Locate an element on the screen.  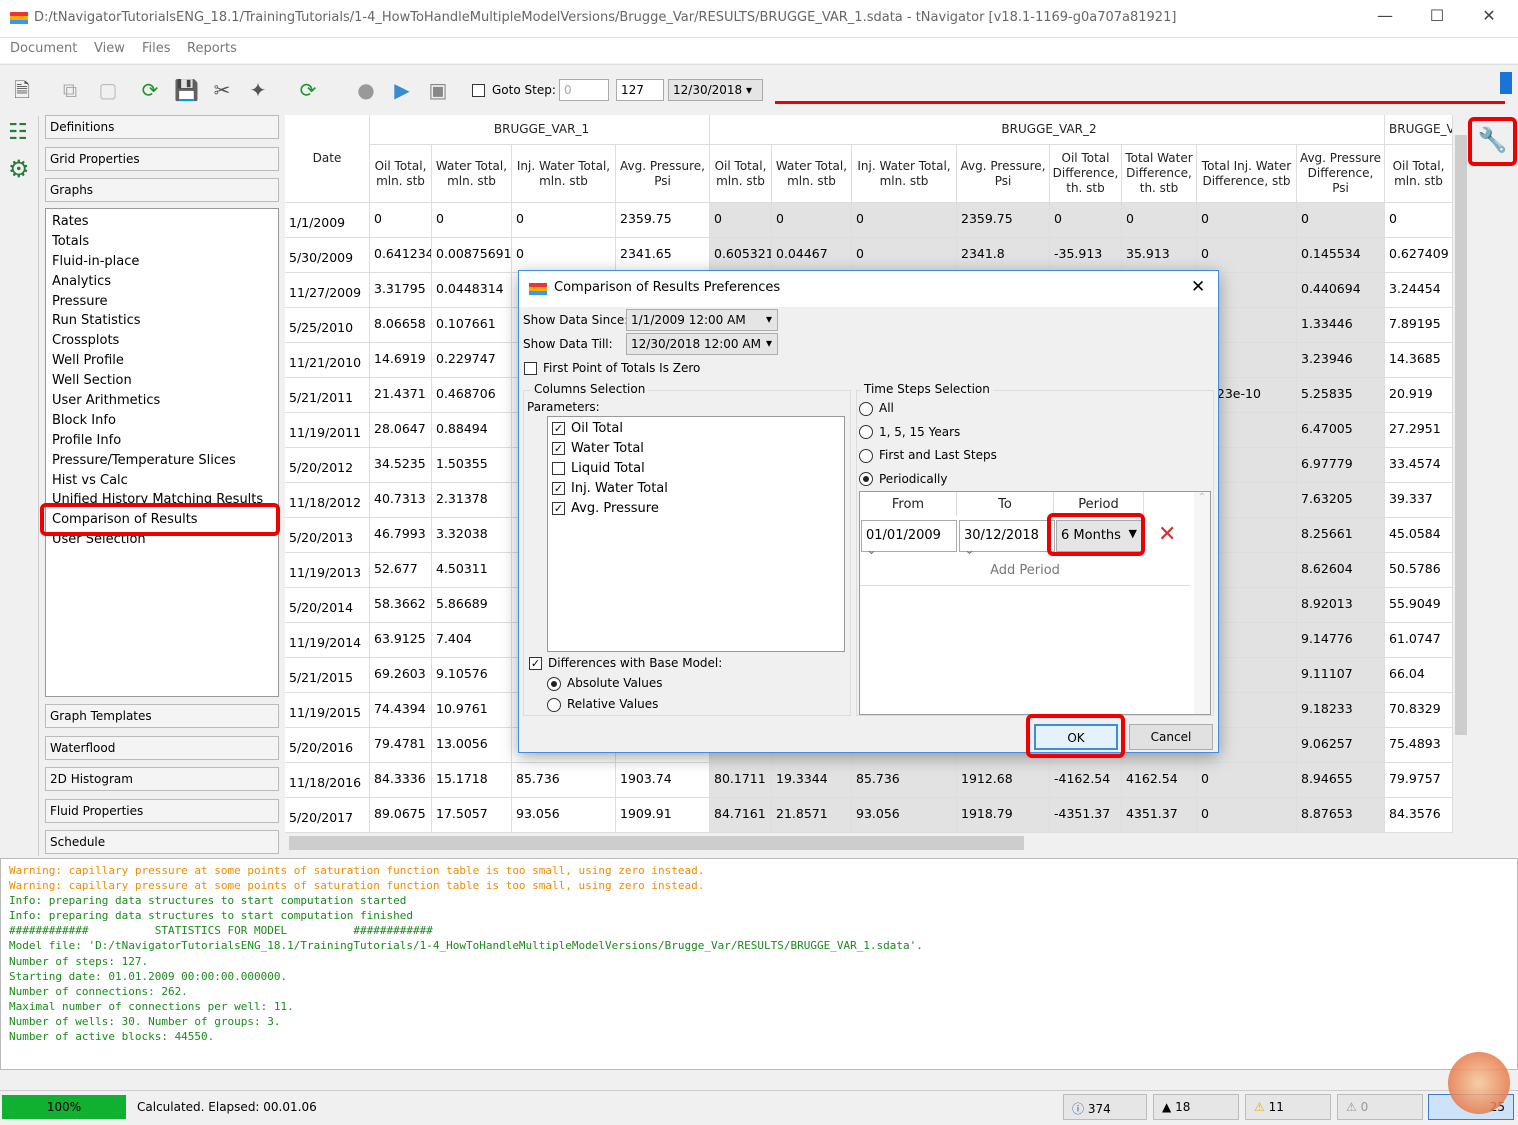
sidebar-item: Pressure is located at coordinates (162, 302).